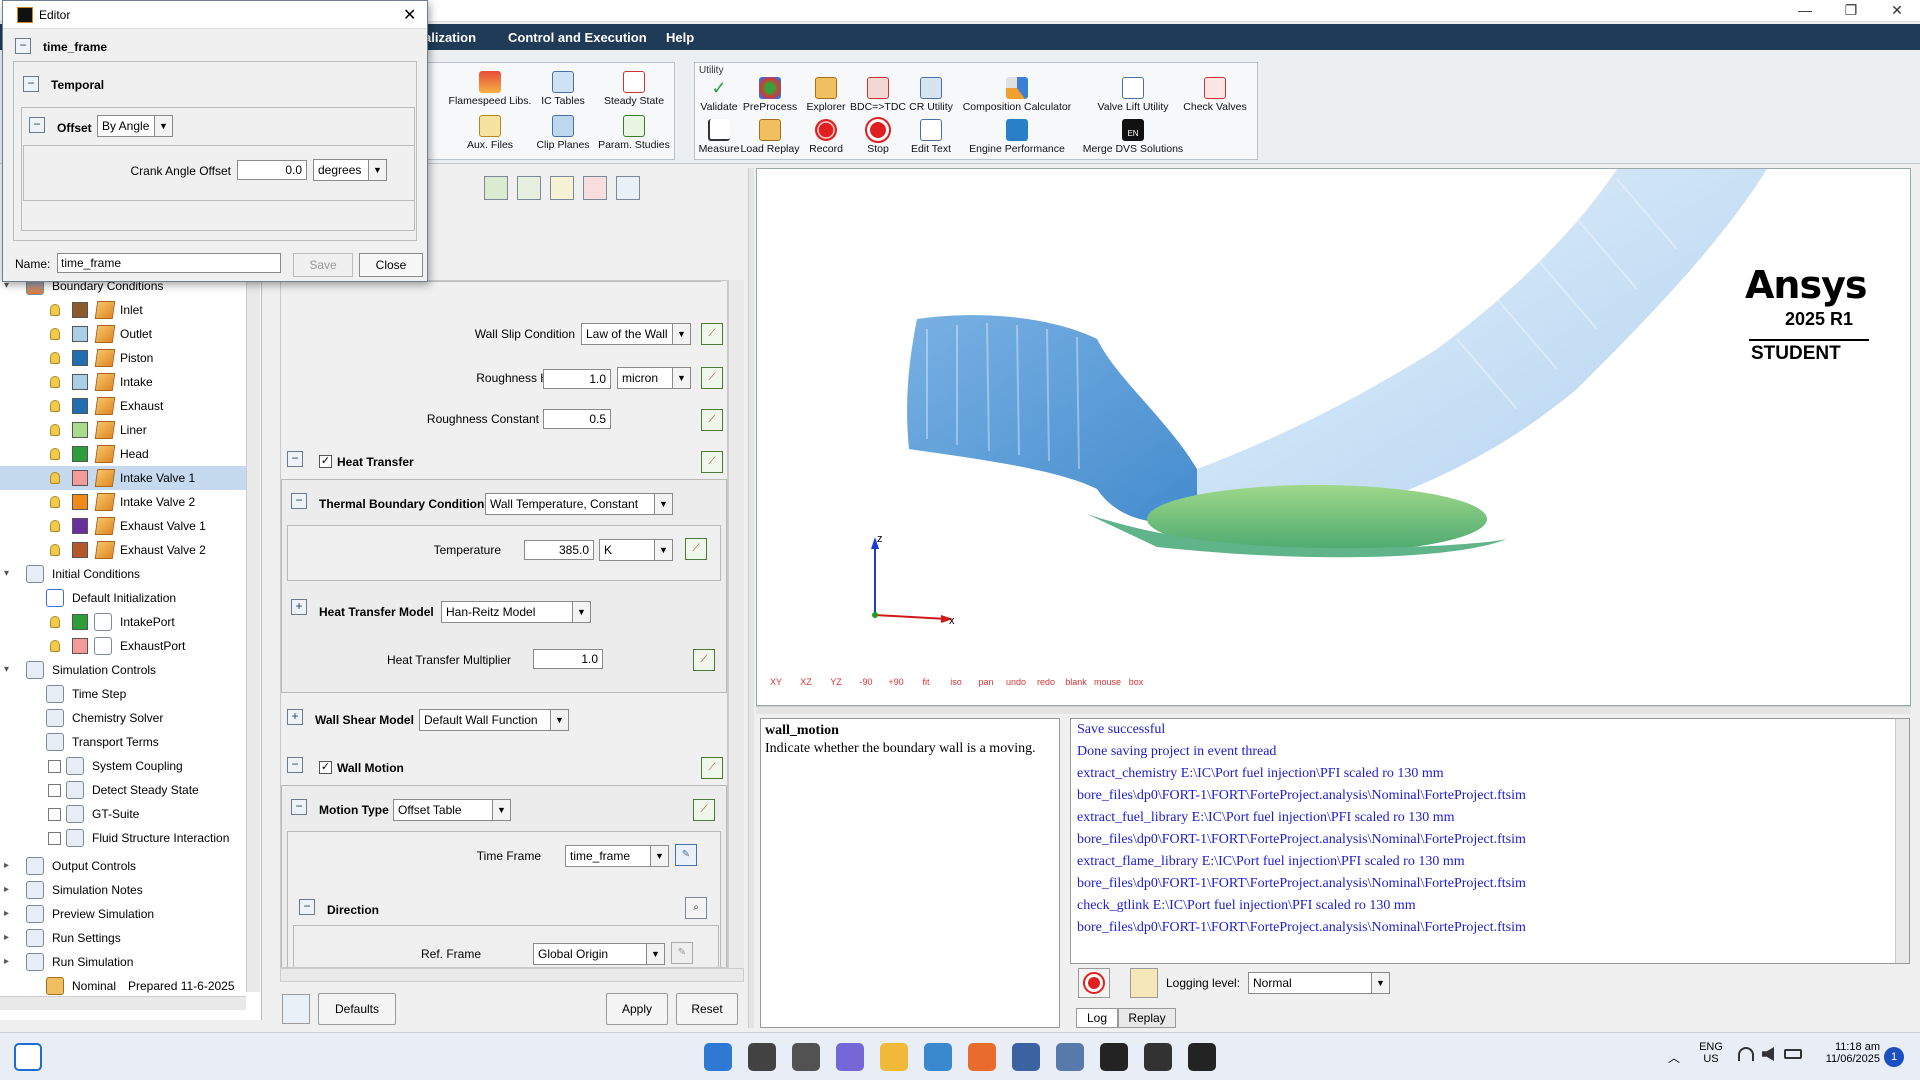  I want to click on view-tool-blank-icon: blank, so click(1076, 682).